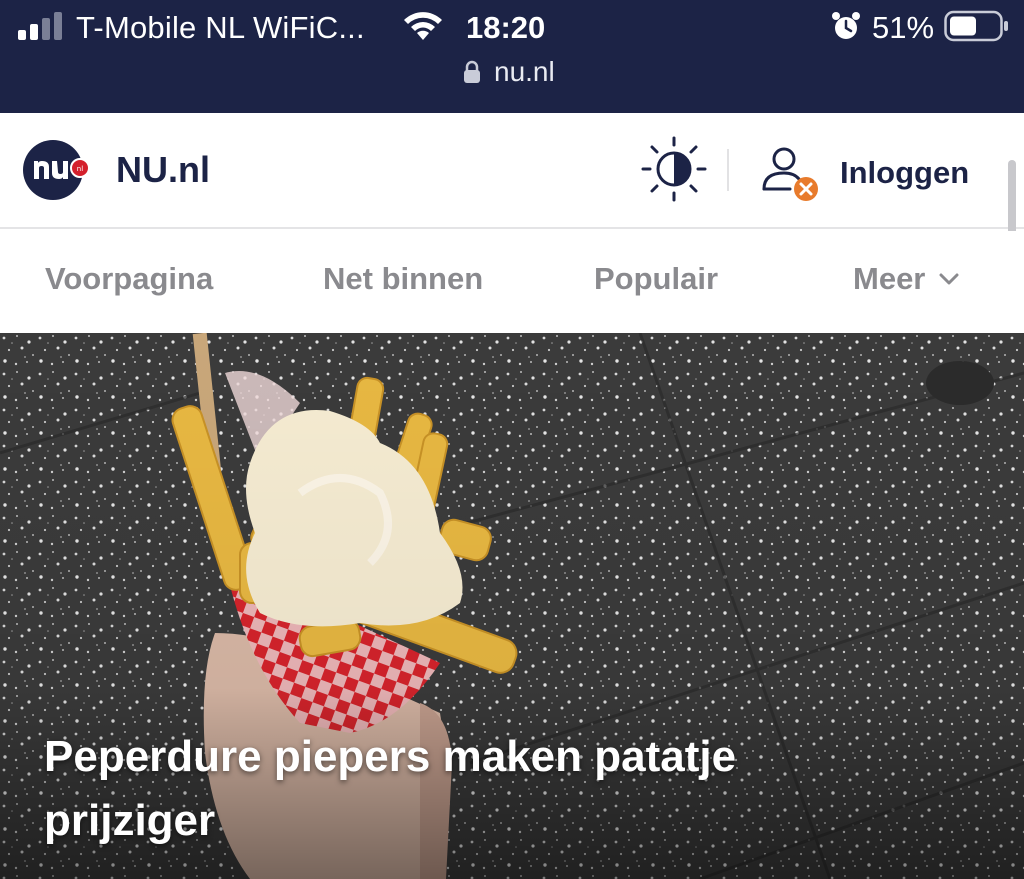 This screenshot has height=879, width=1024. What do you see at coordinates (403, 279) in the screenshot?
I see `nav-item-net-binnen: Net binnen` at bounding box center [403, 279].